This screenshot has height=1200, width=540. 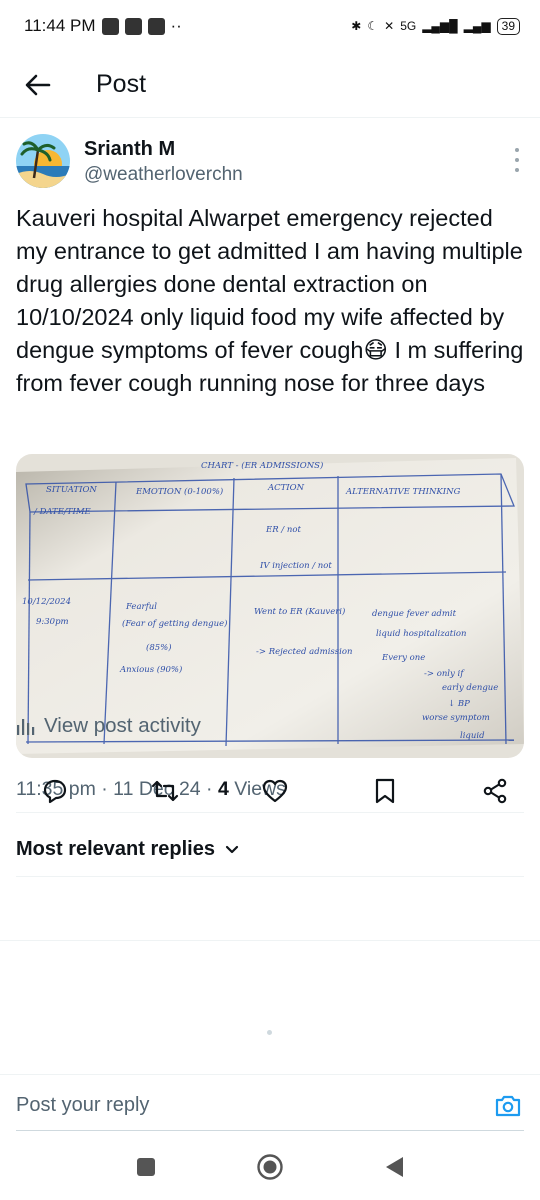 What do you see at coordinates (283, 530) in the screenshot?
I see `cell-action-1: ER / not` at bounding box center [283, 530].